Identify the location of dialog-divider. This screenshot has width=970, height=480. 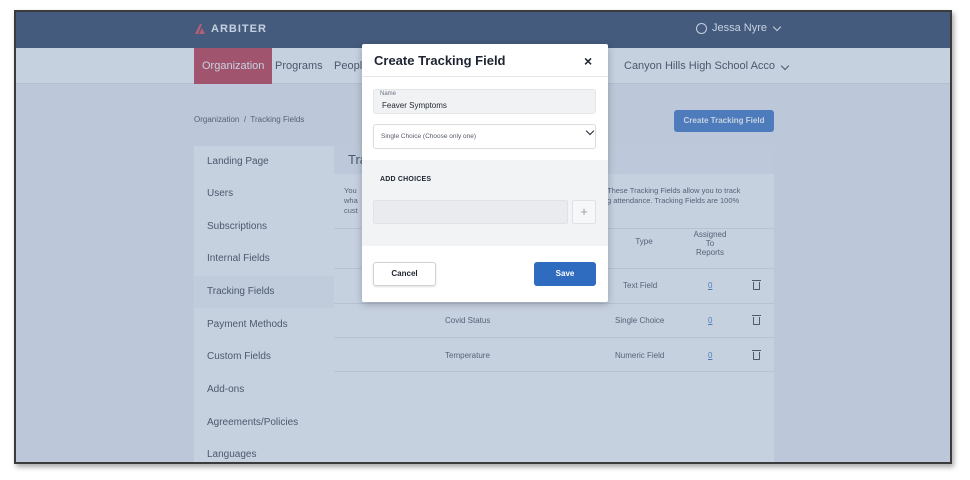
(485, 76).